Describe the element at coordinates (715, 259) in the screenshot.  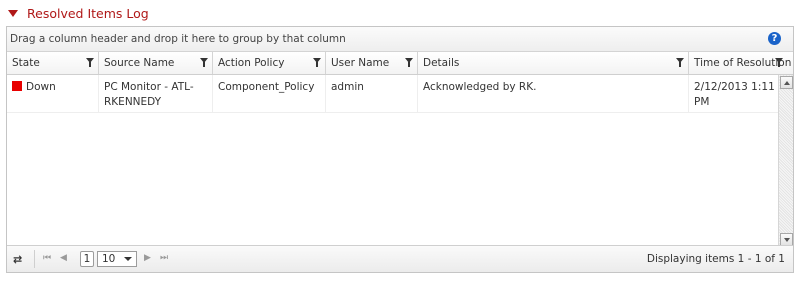
I see `pager-status: Displaying items 1 - 1 of 1` at that location.